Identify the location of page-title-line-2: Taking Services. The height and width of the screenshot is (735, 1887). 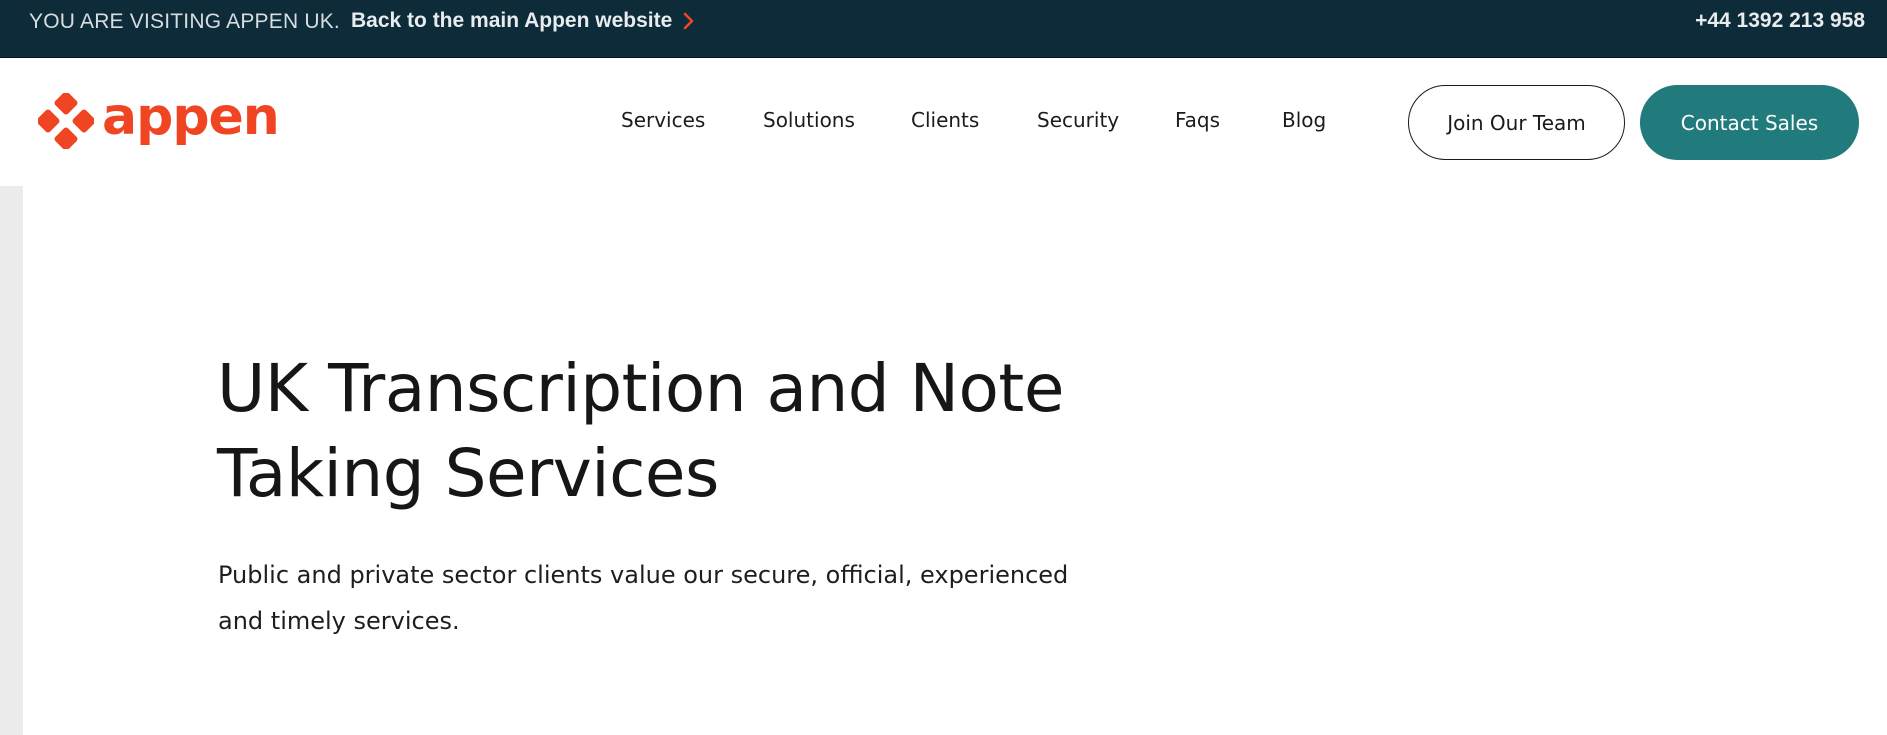
(468, 473).